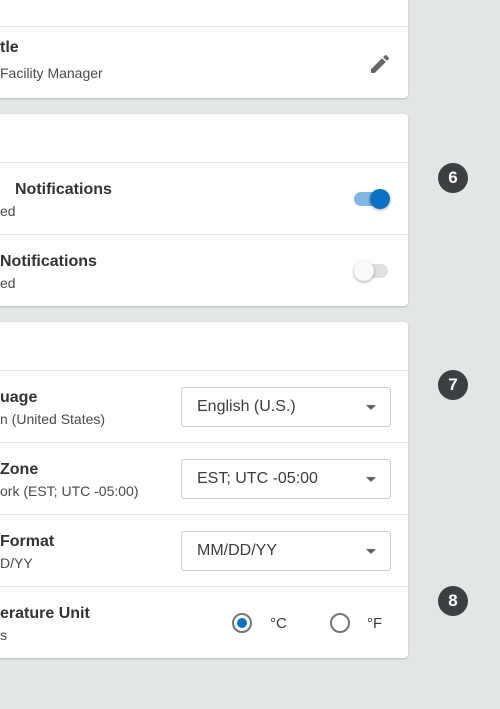 This screenshot has width=500, height=709. Describe the element at coordinates (242, 623) in the screenshot. I see `celsius-radio` at that location.